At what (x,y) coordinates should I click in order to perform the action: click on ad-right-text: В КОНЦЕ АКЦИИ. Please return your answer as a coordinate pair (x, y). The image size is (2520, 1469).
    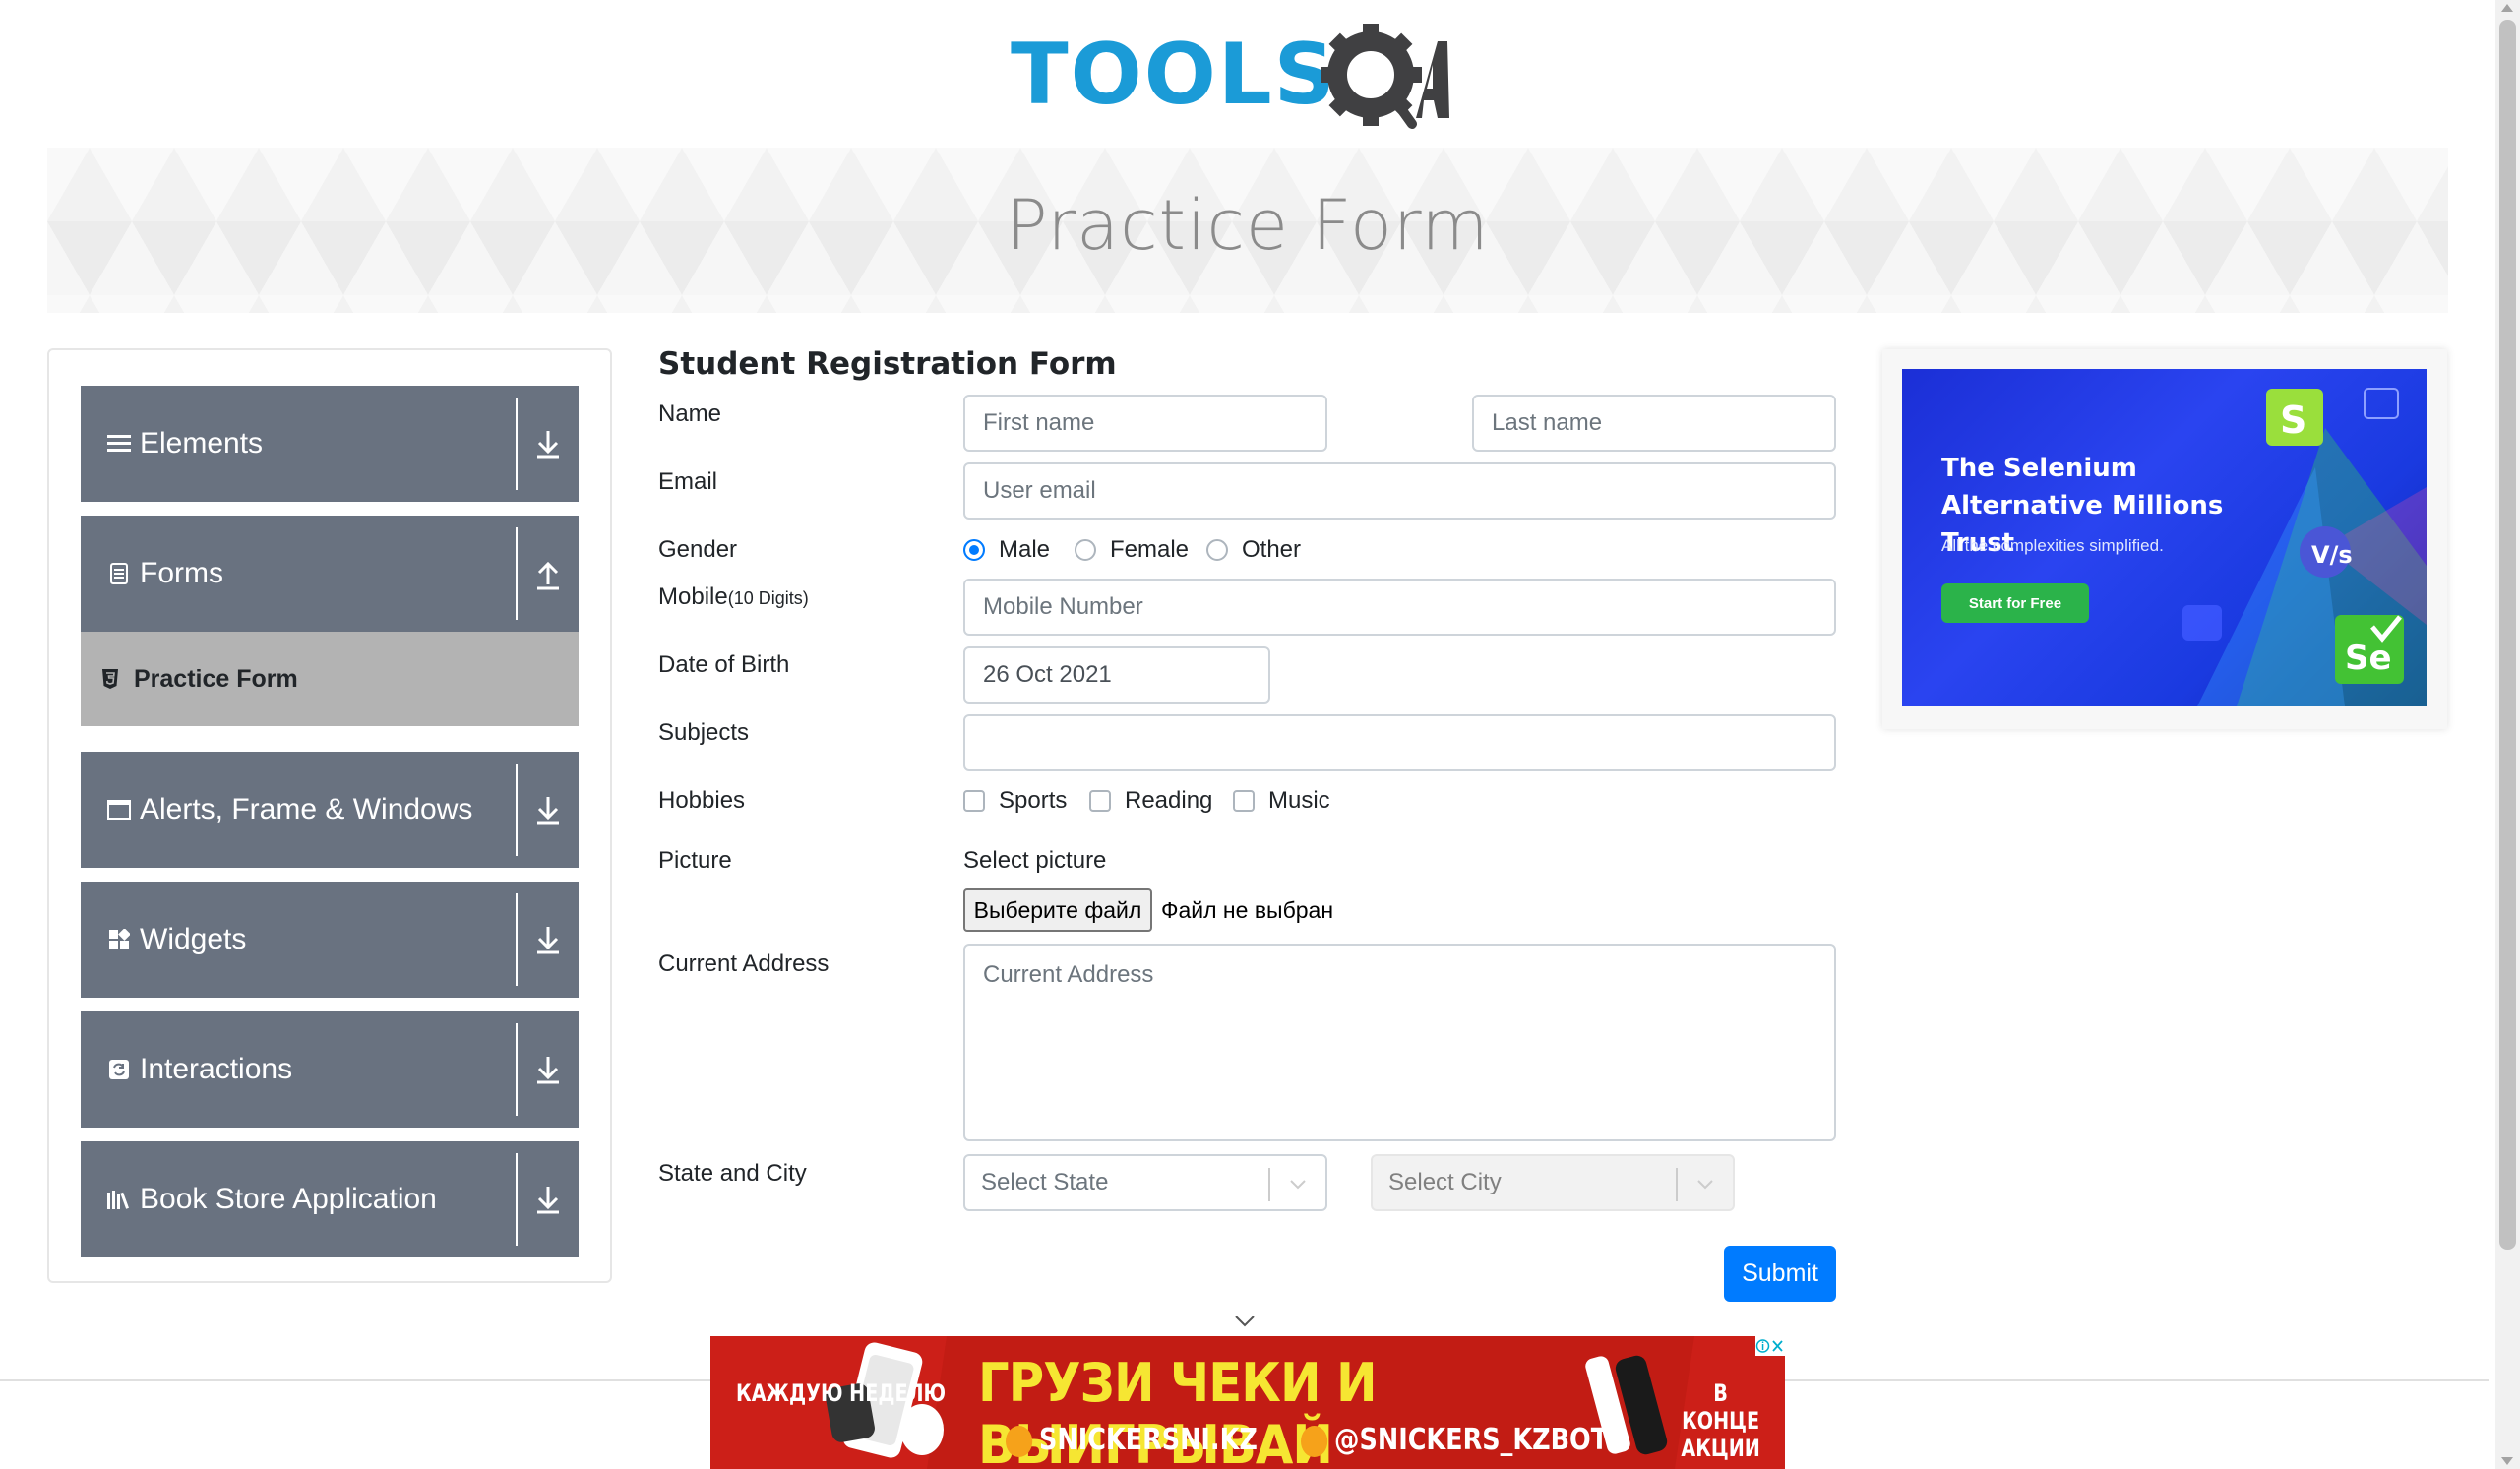
    Looking at the image, I should click on (1720, 1420).